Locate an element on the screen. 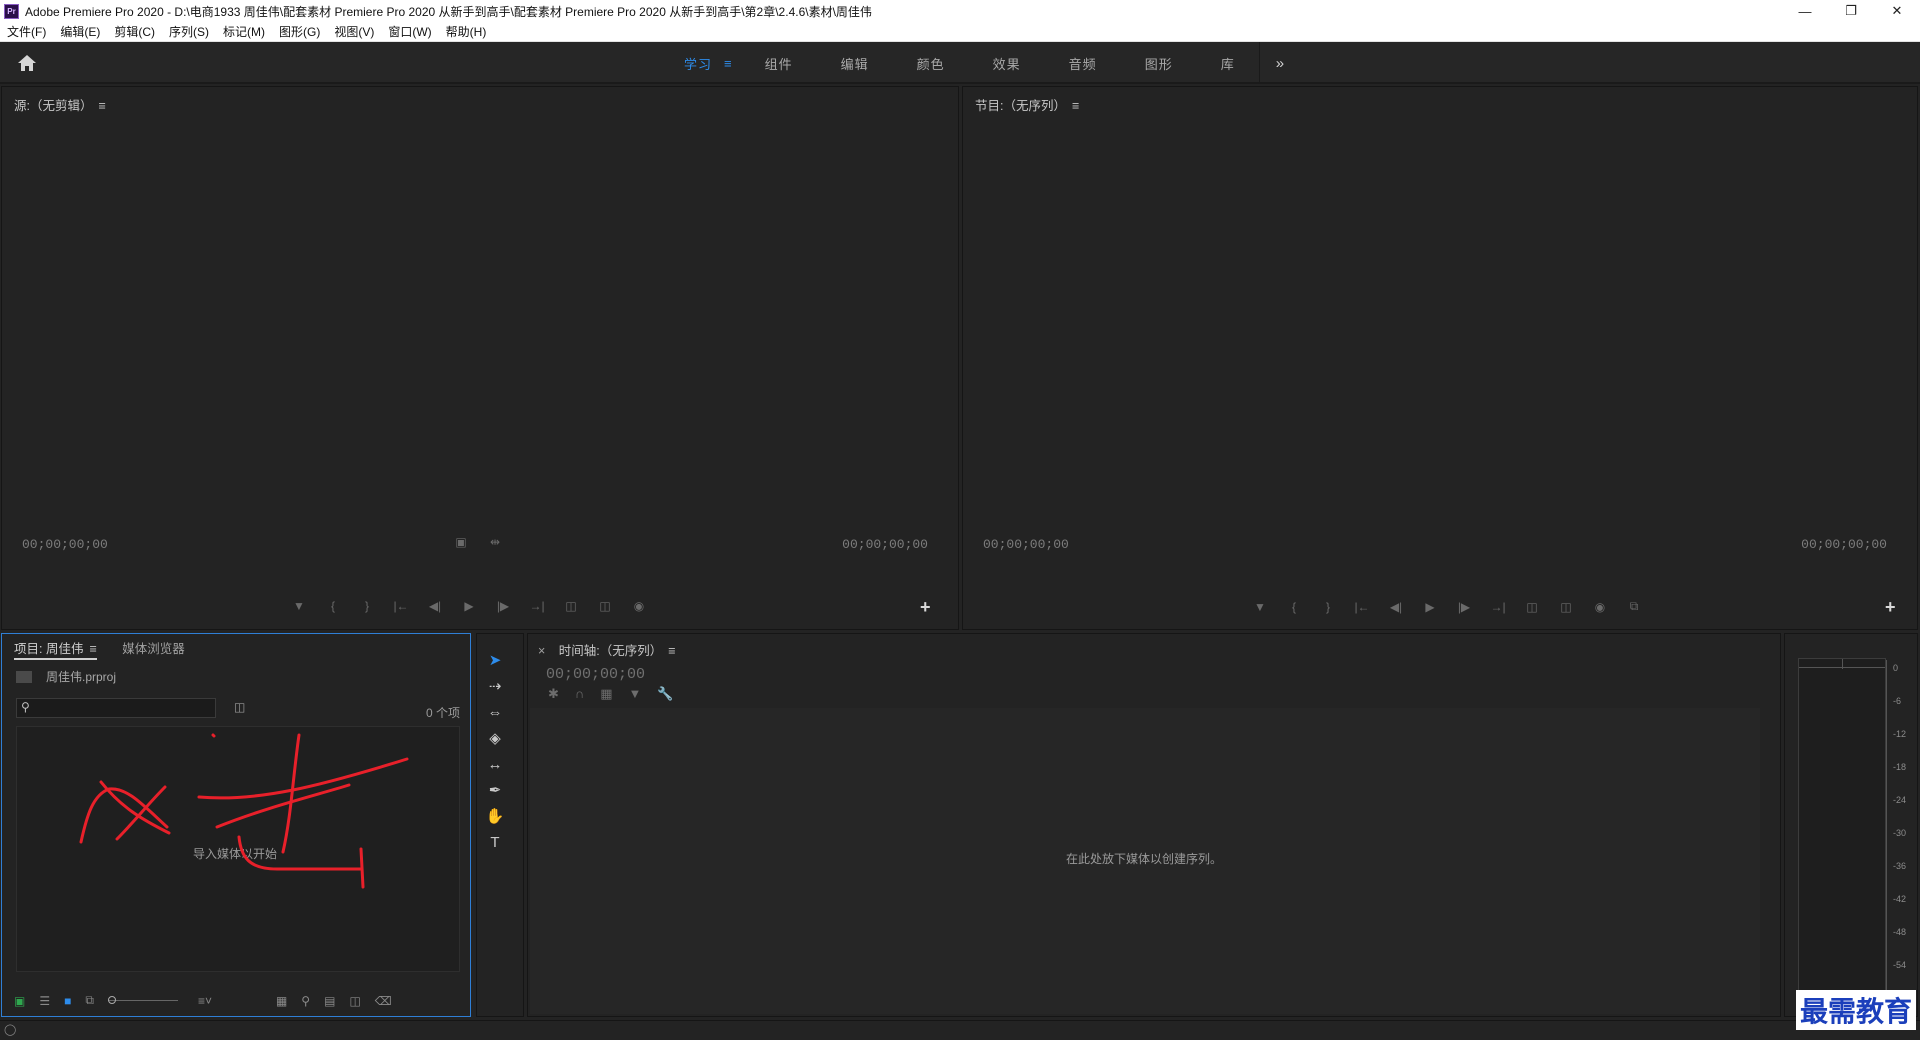 This screenshot has width=1920, height=1040. tab-effects: 效果 is located at coordinates (1007, 63).